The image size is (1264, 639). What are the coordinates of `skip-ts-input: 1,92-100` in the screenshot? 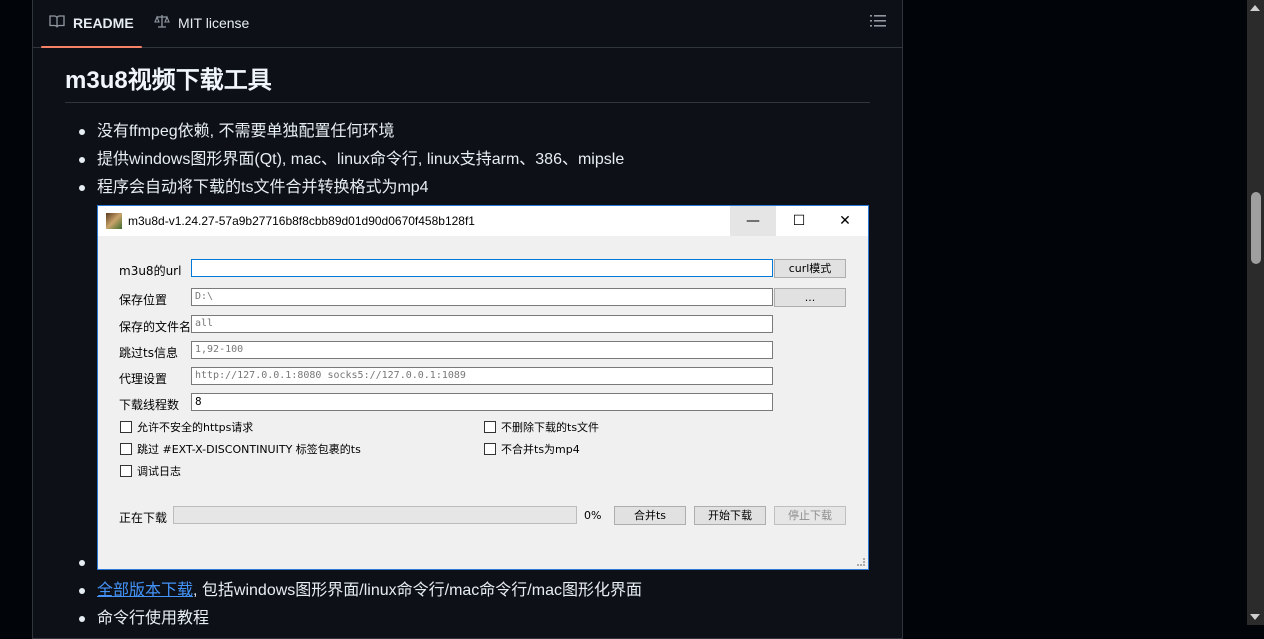 It's located at (482, 350).